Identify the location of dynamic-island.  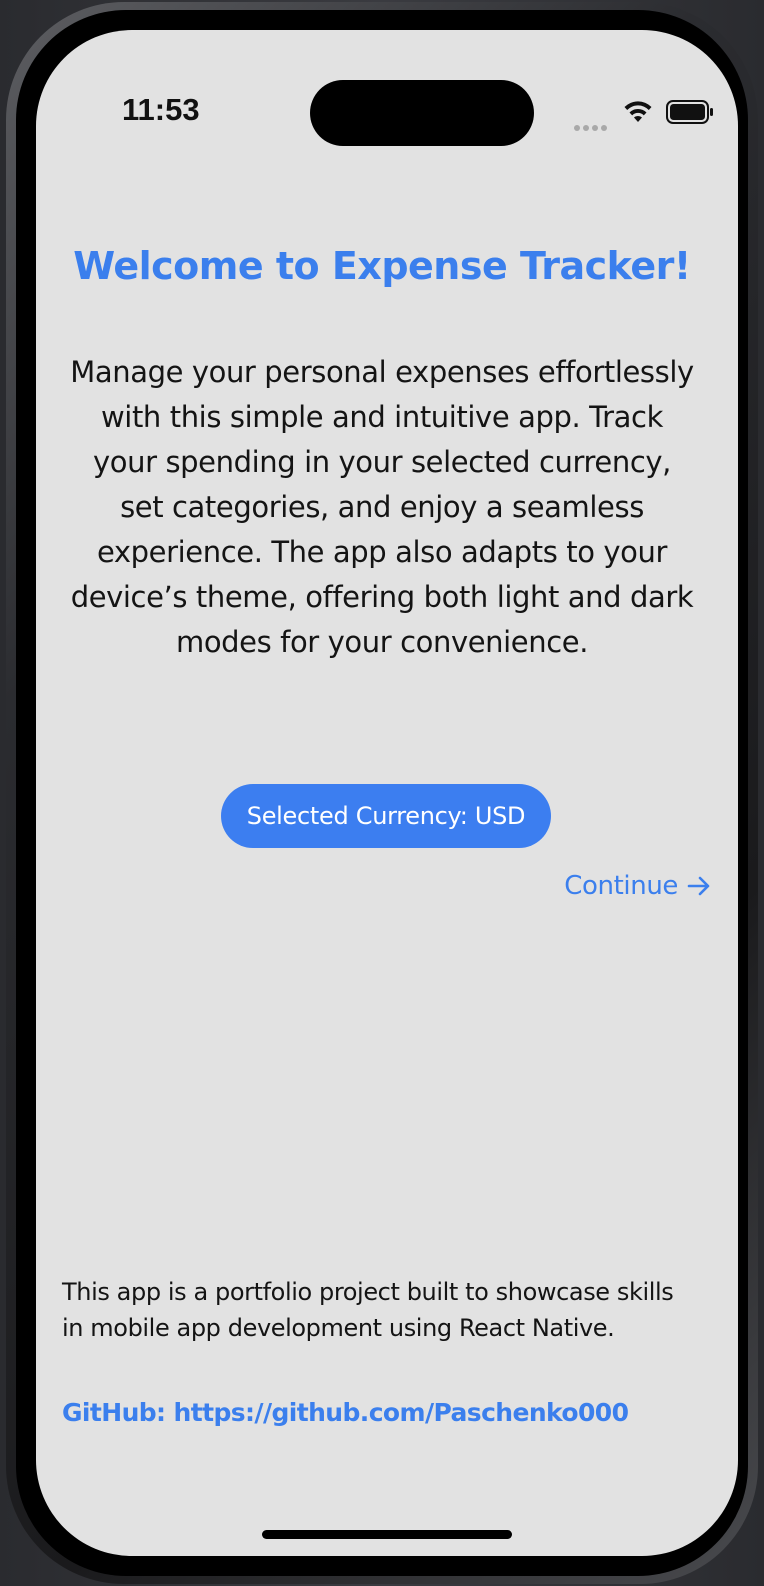
(422, 113).